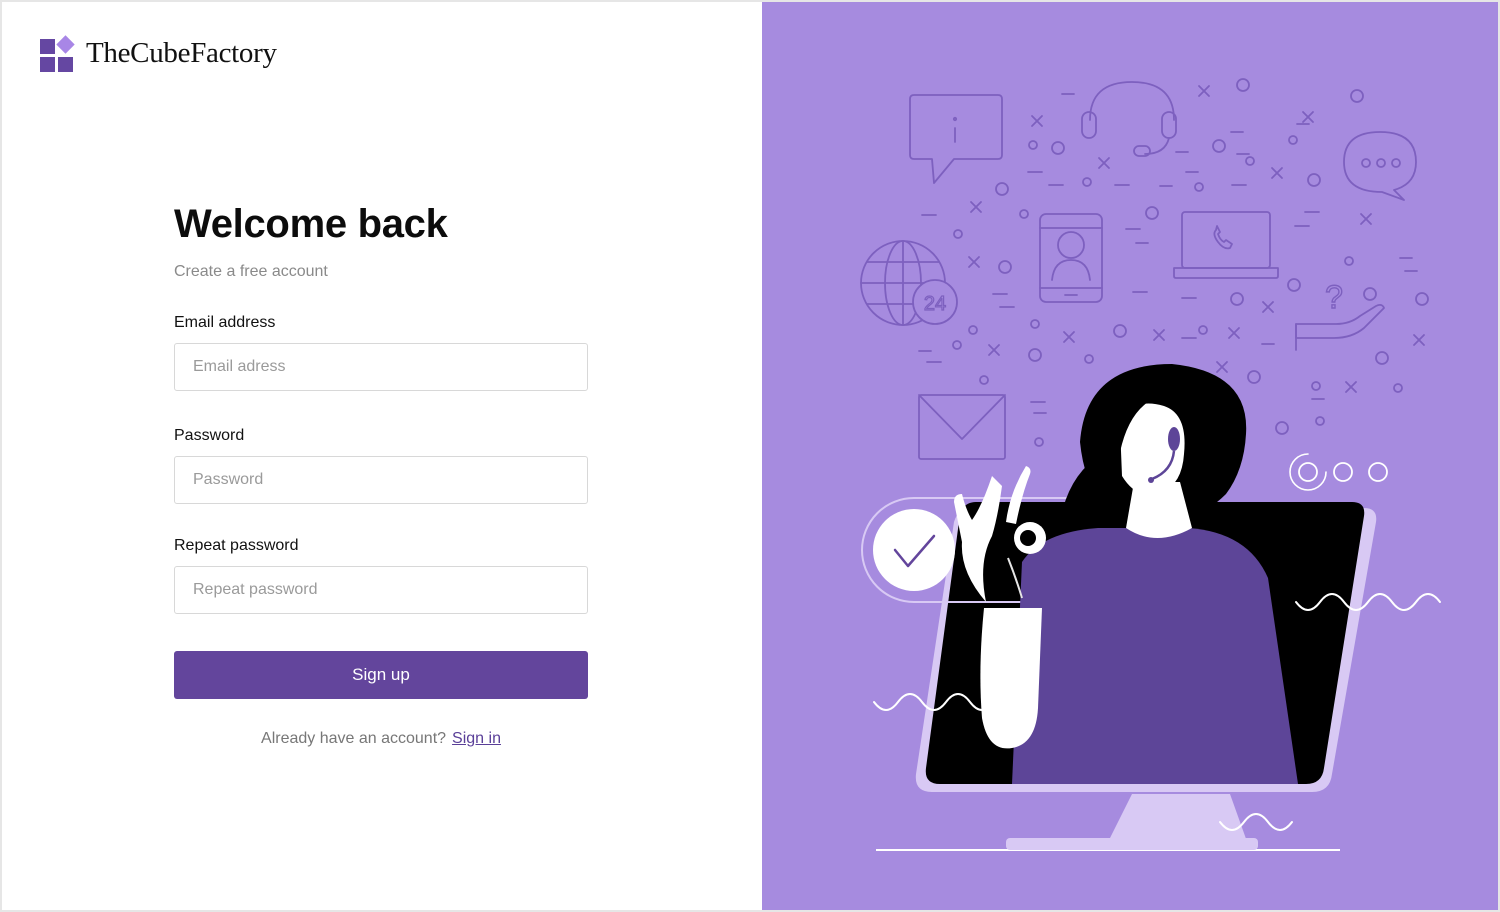 This screenshot has height=912, width=1500. What do you see at coordinates (1129, 119) in the screenshot?
I see `headset-icon` at bounding box center [1129, 119].